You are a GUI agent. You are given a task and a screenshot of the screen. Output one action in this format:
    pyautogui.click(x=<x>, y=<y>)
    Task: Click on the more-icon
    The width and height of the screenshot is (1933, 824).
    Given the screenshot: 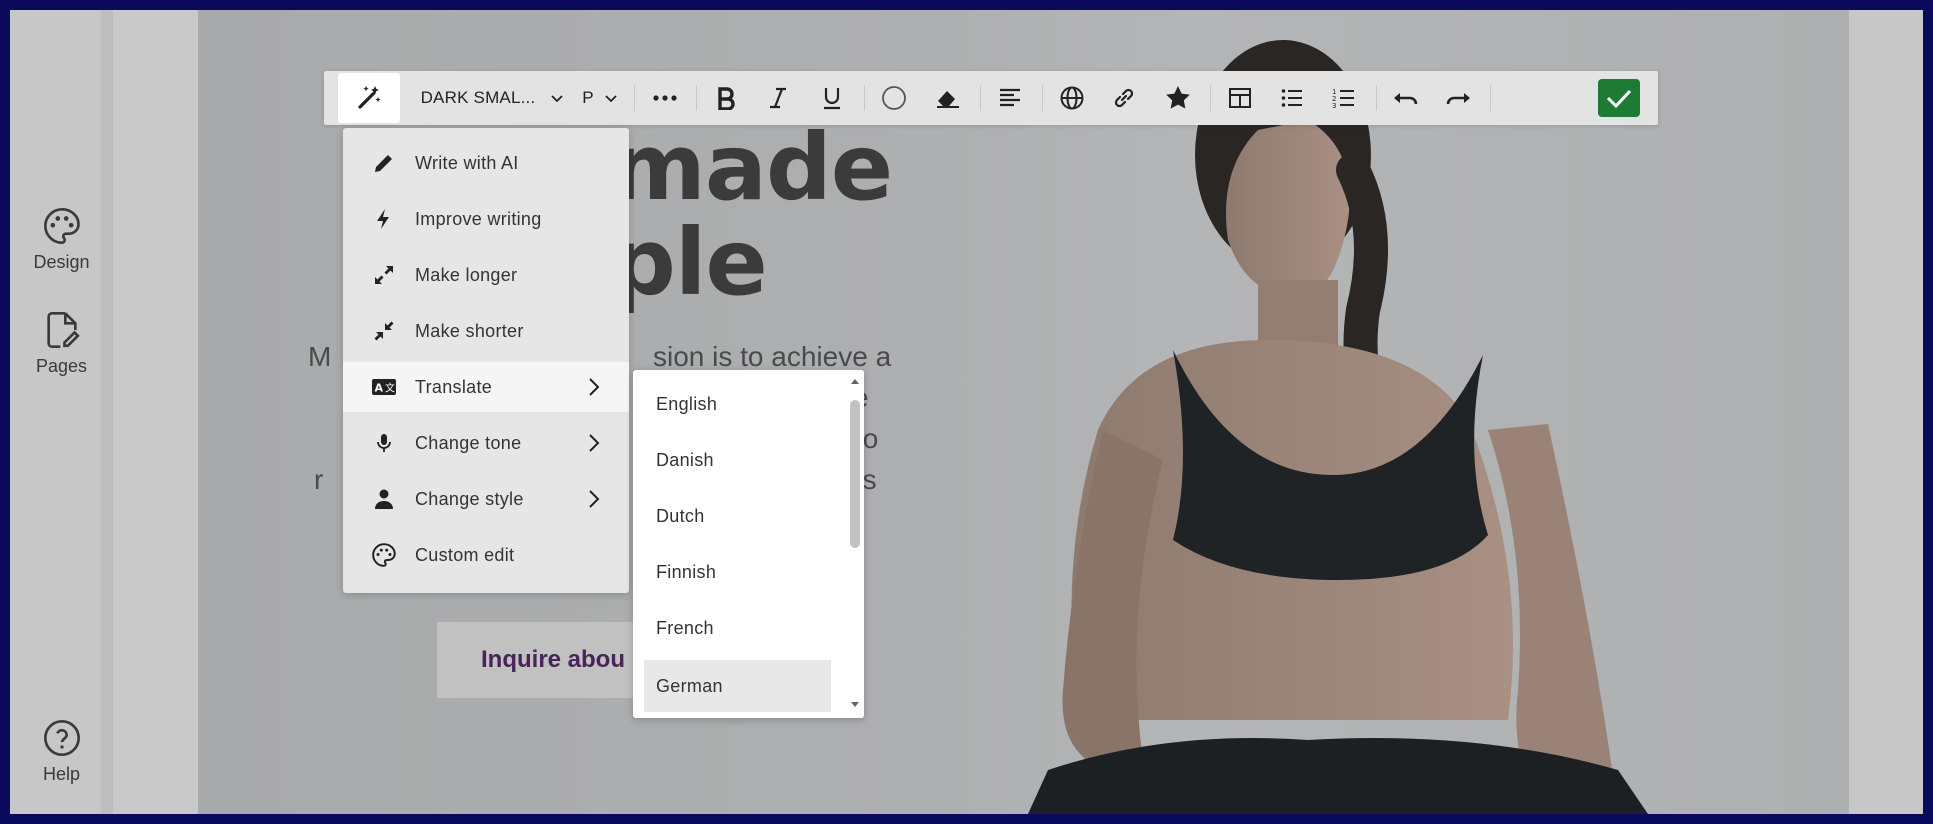 What is the action you would take?
    pyautogui.click(x=665, y=98)
    